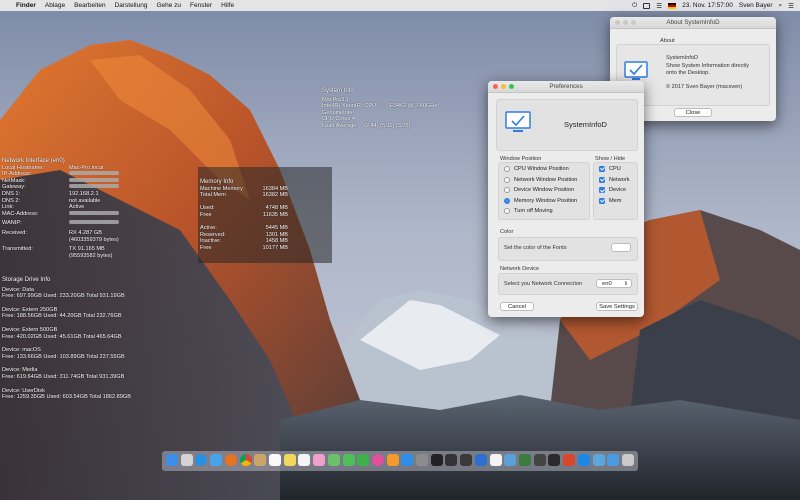 This screenshot has height=500, width=800. I want to click on systeminfod-icon, so click(583, 460).